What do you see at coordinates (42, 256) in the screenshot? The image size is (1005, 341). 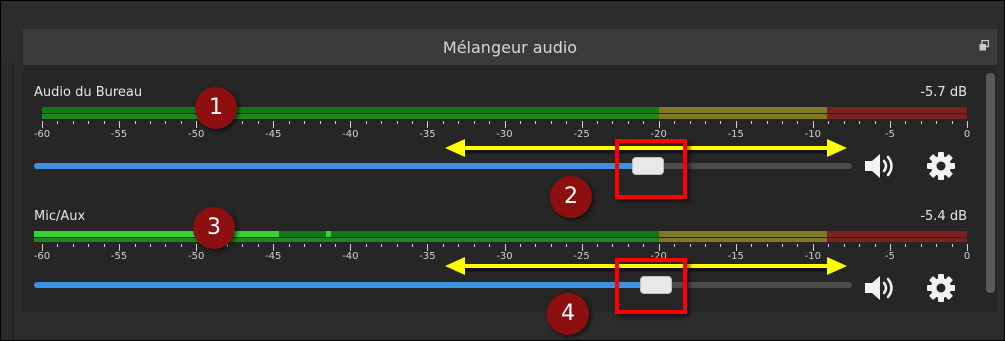 I see `scale-tick-label: -60` at bounding box center [42, 256].